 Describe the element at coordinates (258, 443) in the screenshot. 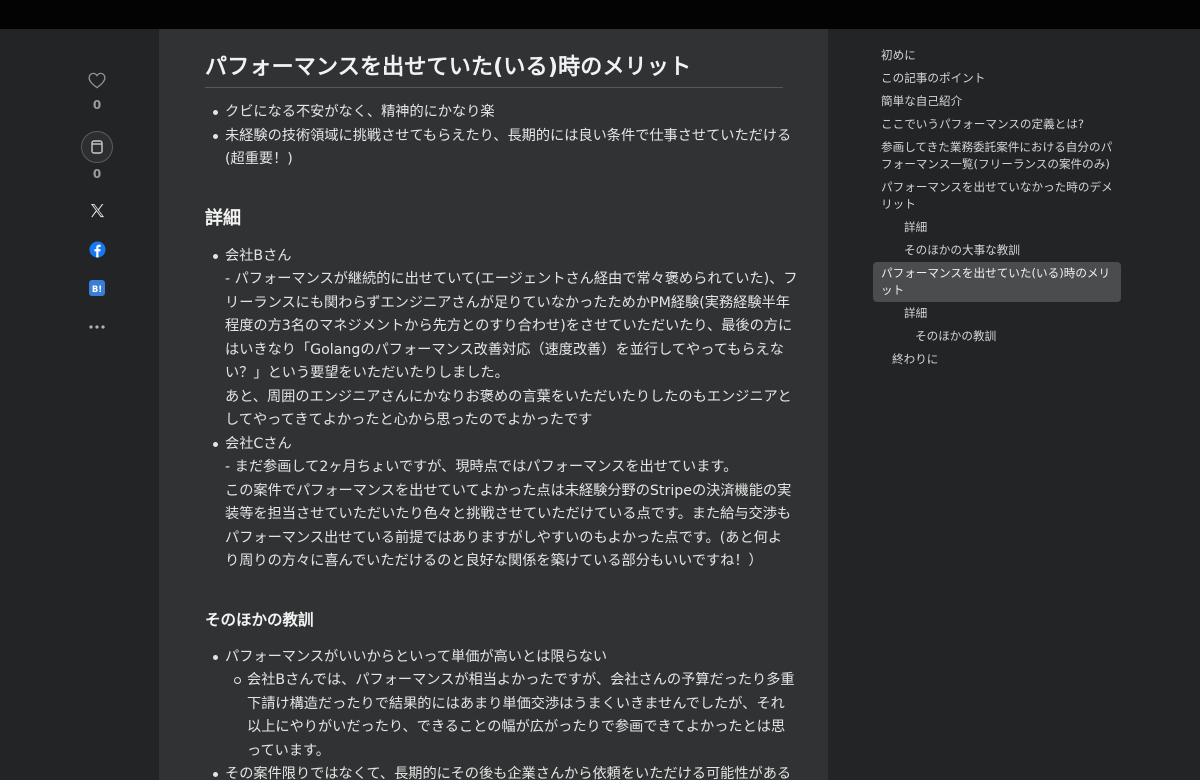

I see `company-name: 会社Cさん` at that location.